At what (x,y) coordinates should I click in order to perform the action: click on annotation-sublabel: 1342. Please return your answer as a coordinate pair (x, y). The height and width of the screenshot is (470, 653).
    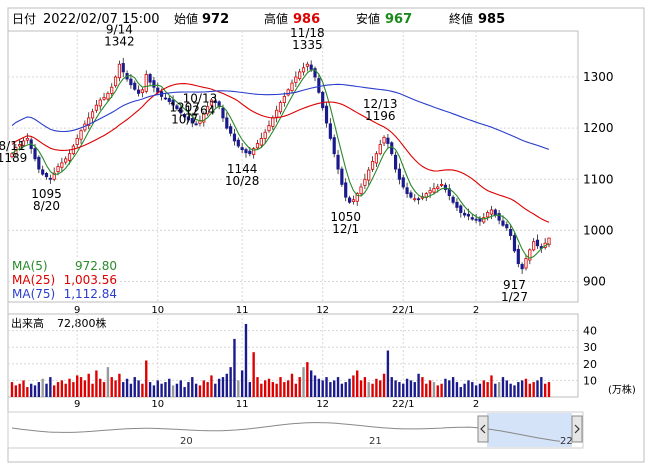
    Looking at the image, I should click on (119, 42).